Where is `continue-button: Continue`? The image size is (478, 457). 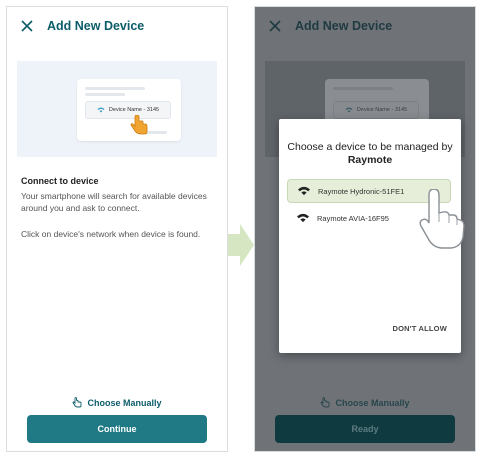
continue-button: Continue is located at coordinates (117, 429).